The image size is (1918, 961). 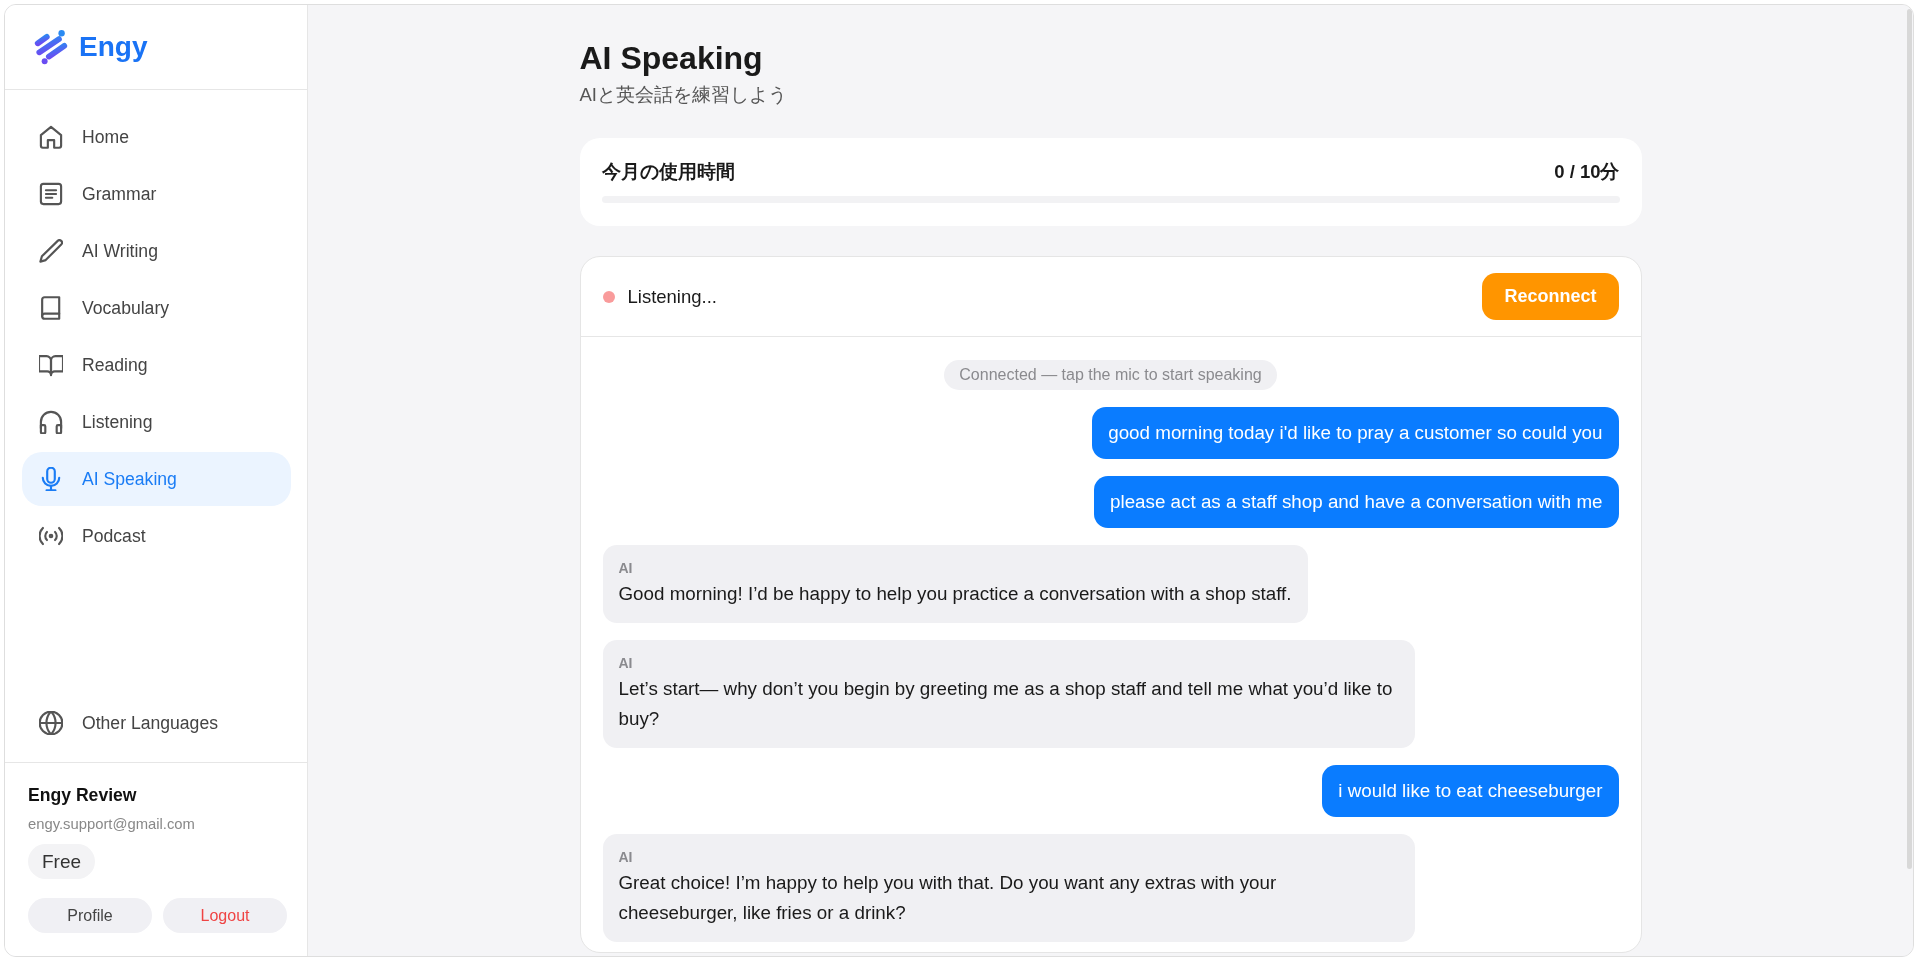 I want to click on logo-text: Engy, so click(x=113, y=47).